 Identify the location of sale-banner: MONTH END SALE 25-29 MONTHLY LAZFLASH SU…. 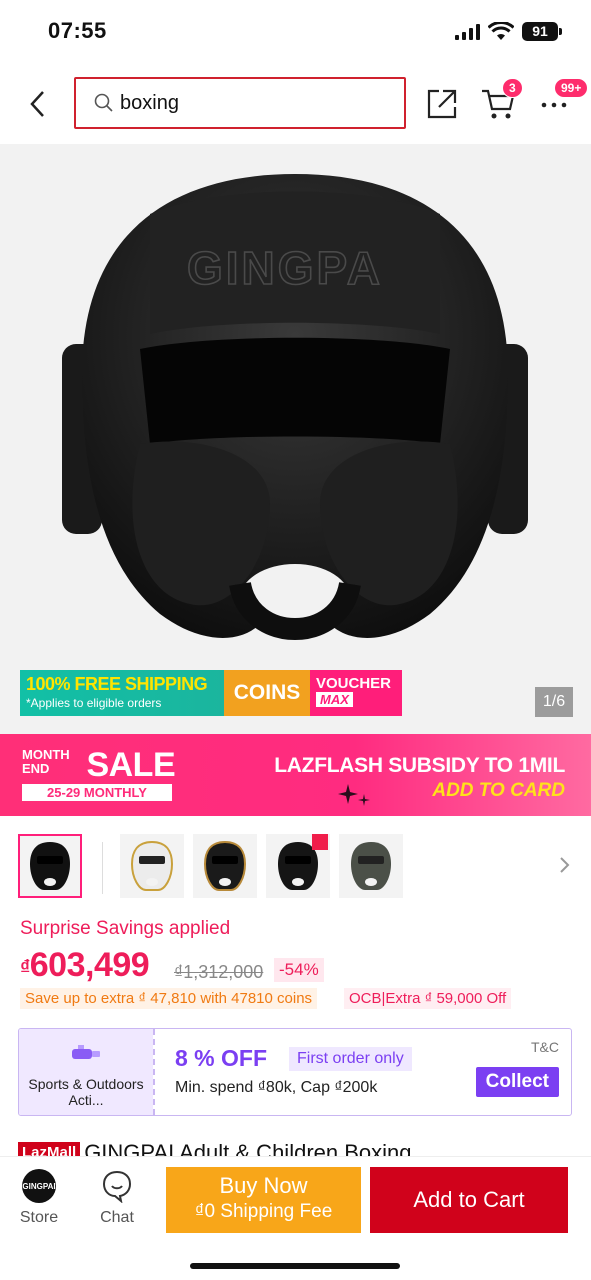
(295, 775).